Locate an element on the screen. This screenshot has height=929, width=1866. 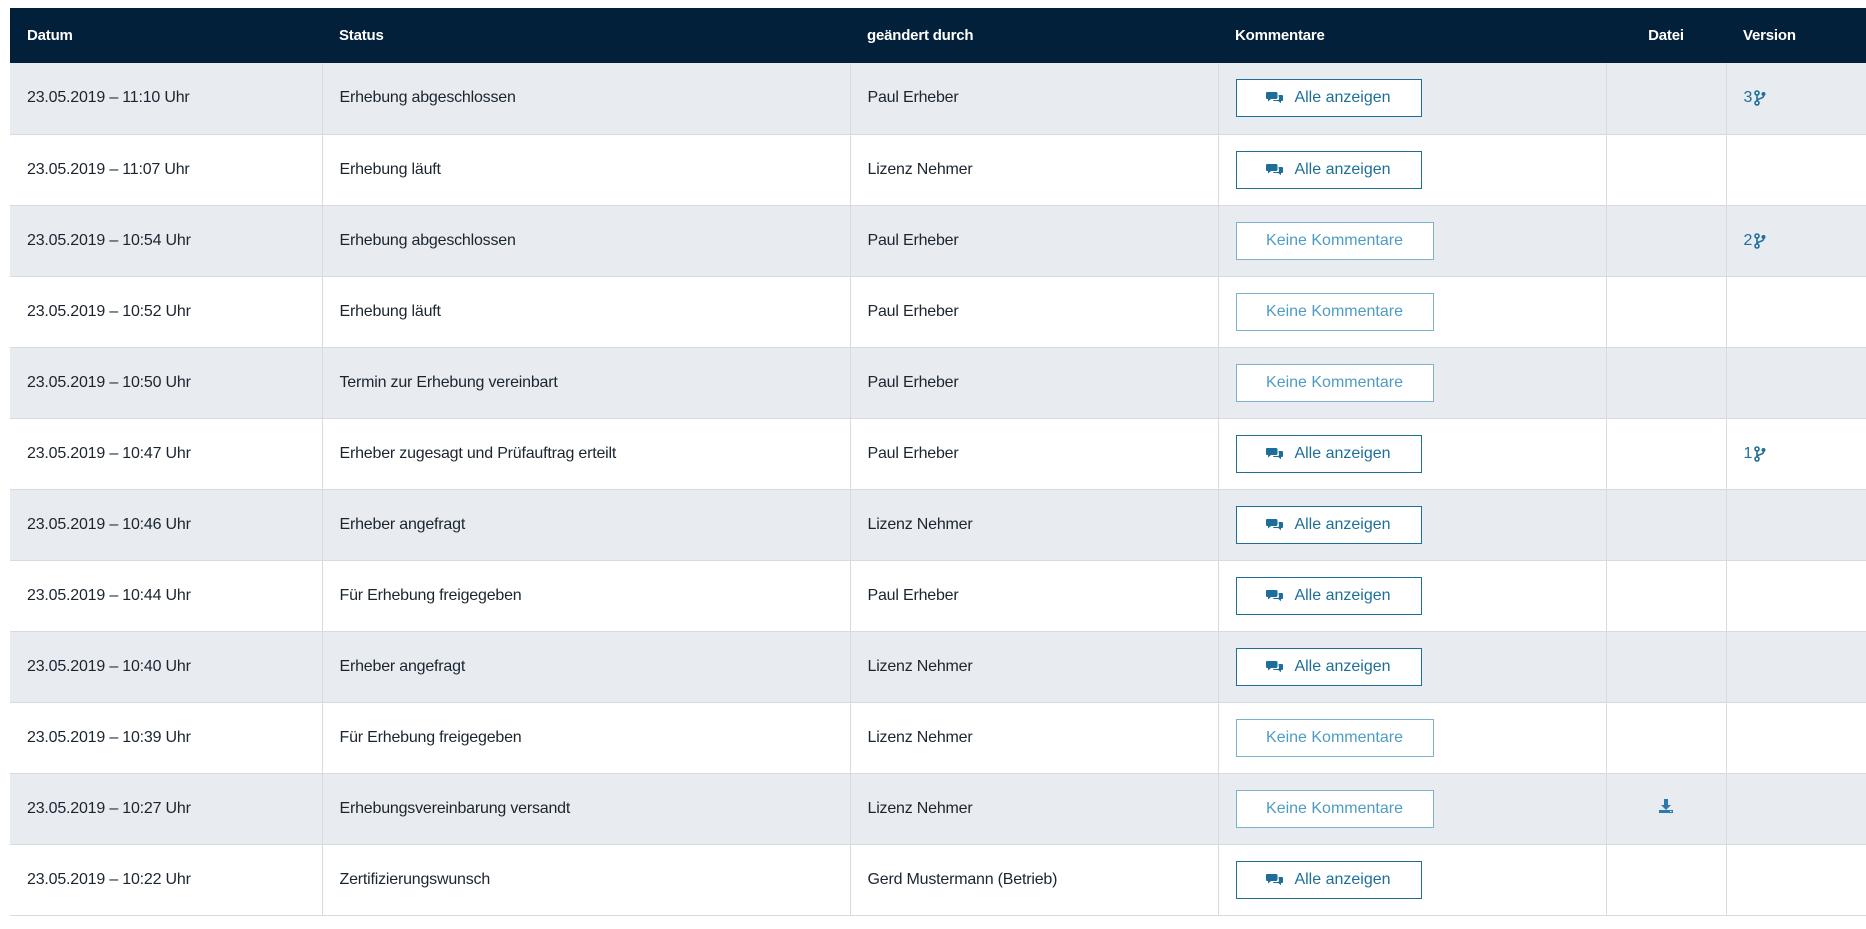
cell-status: Erheber zugesagt und Prüfauftrag erteilt is located at coordinates (586, 454).